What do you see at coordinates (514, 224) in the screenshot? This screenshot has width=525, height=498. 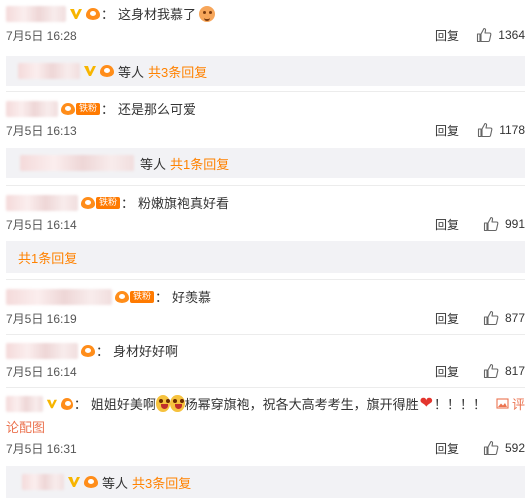 I see `like-count: 991` at bounding box center [514, 224].